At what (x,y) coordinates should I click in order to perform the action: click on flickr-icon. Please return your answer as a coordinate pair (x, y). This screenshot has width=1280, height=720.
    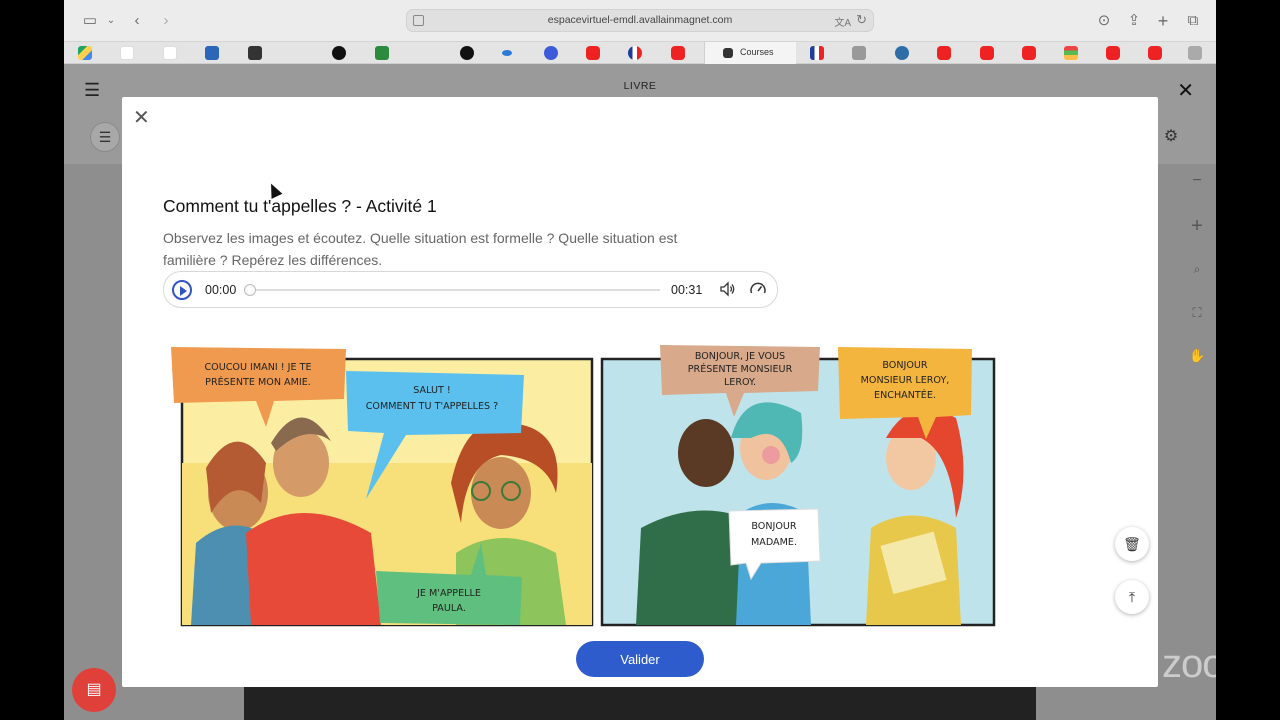
    Looking at the image, I should click on (507, 53).